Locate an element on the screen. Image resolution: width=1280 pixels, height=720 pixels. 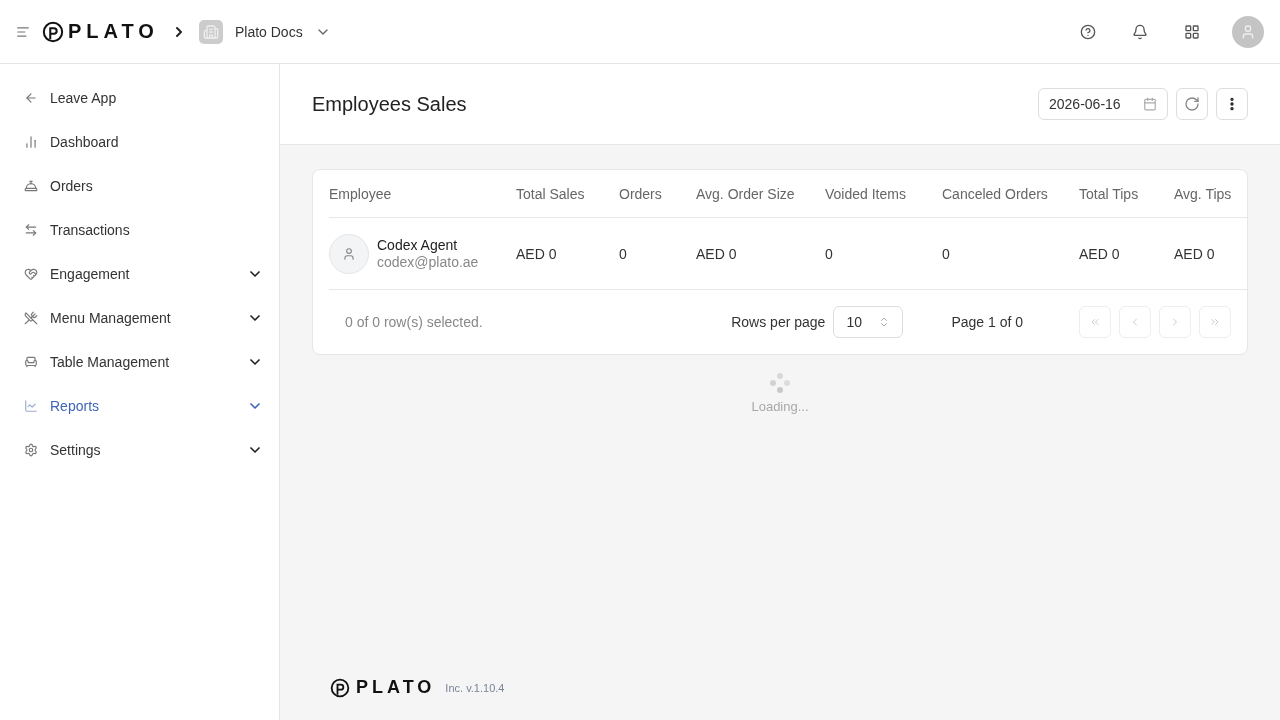
column-header: Voided Items is located at coordinates (883, 194).